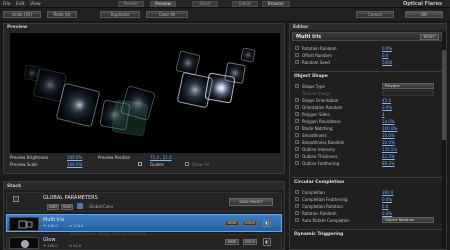 The height and width of the screenshot is (250, 450). What do you see at coordinates (367, 206) in the screenshot?
I see `param-row: Completion Rotation 0.0` at bounding box center [367, 206].